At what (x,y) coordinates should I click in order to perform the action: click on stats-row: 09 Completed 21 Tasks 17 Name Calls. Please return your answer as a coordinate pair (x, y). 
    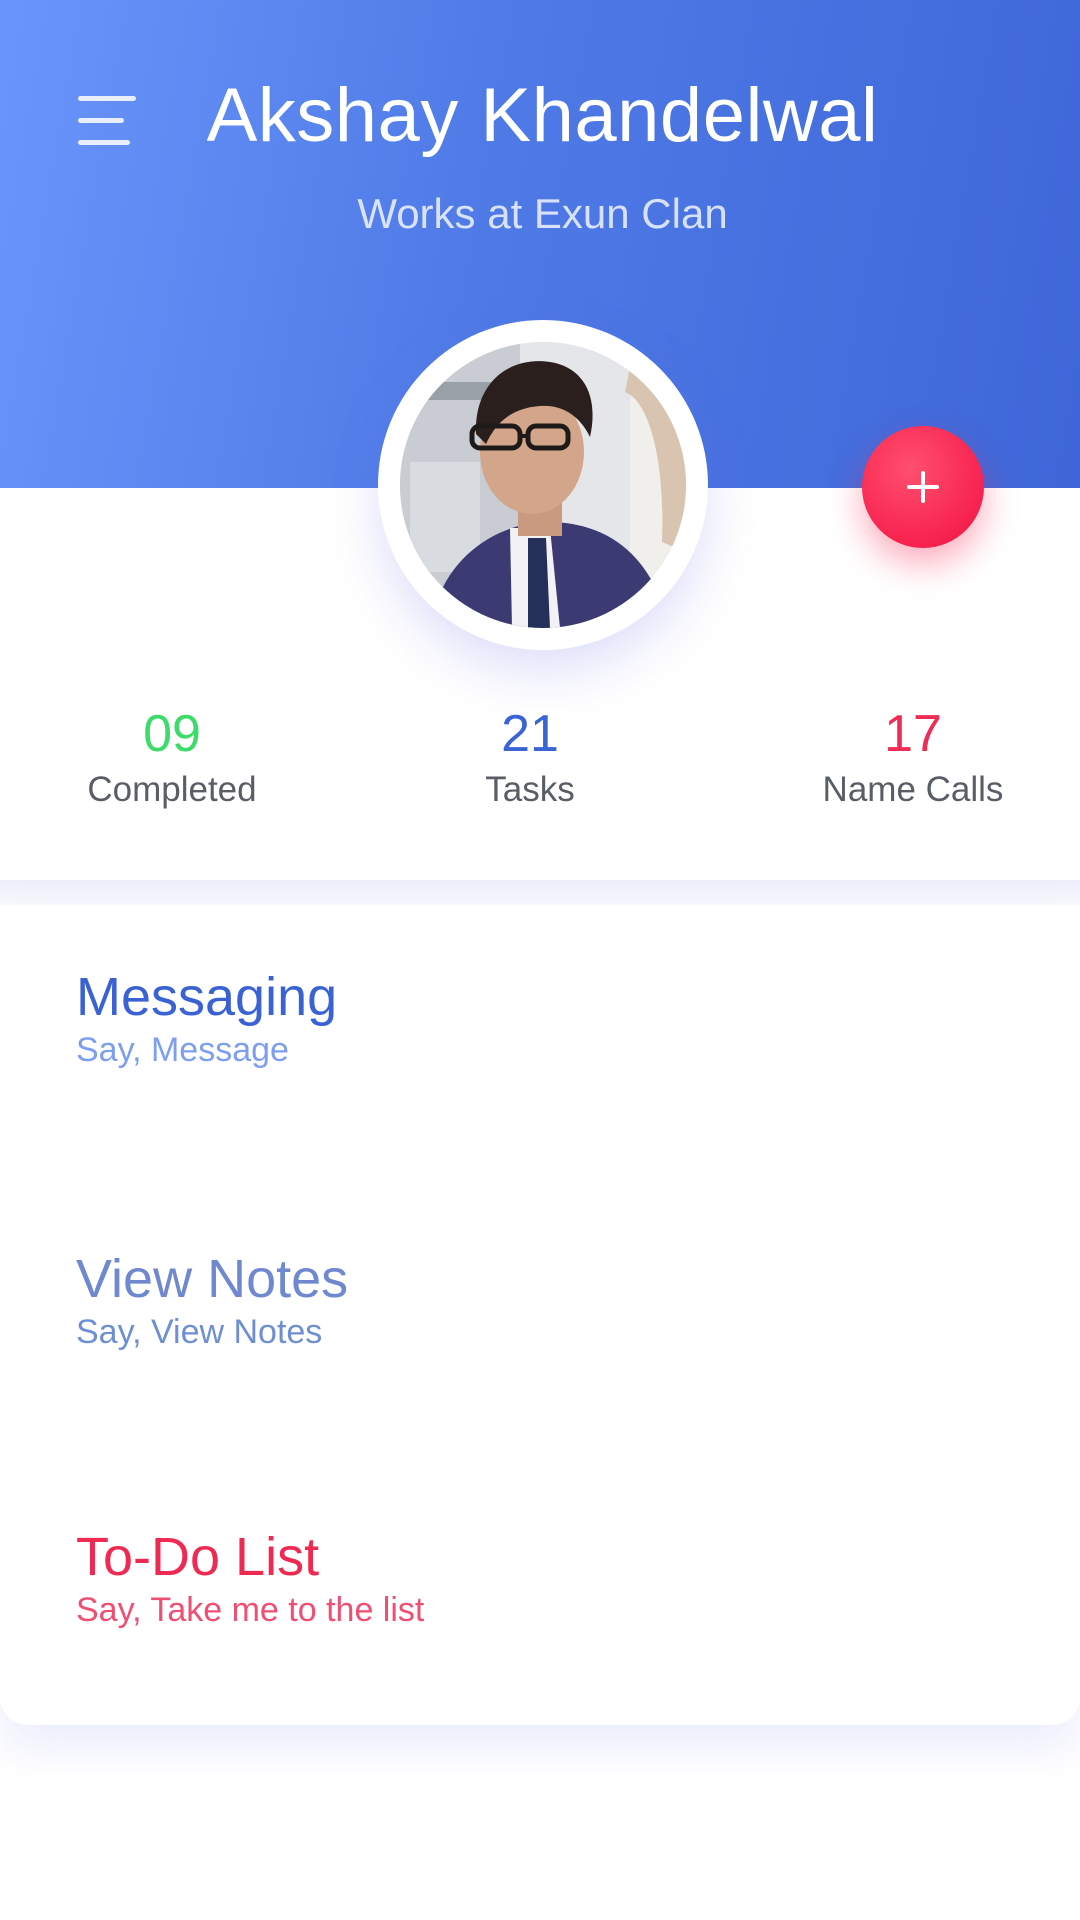
    Looking at the image, I should click on (540, 790).